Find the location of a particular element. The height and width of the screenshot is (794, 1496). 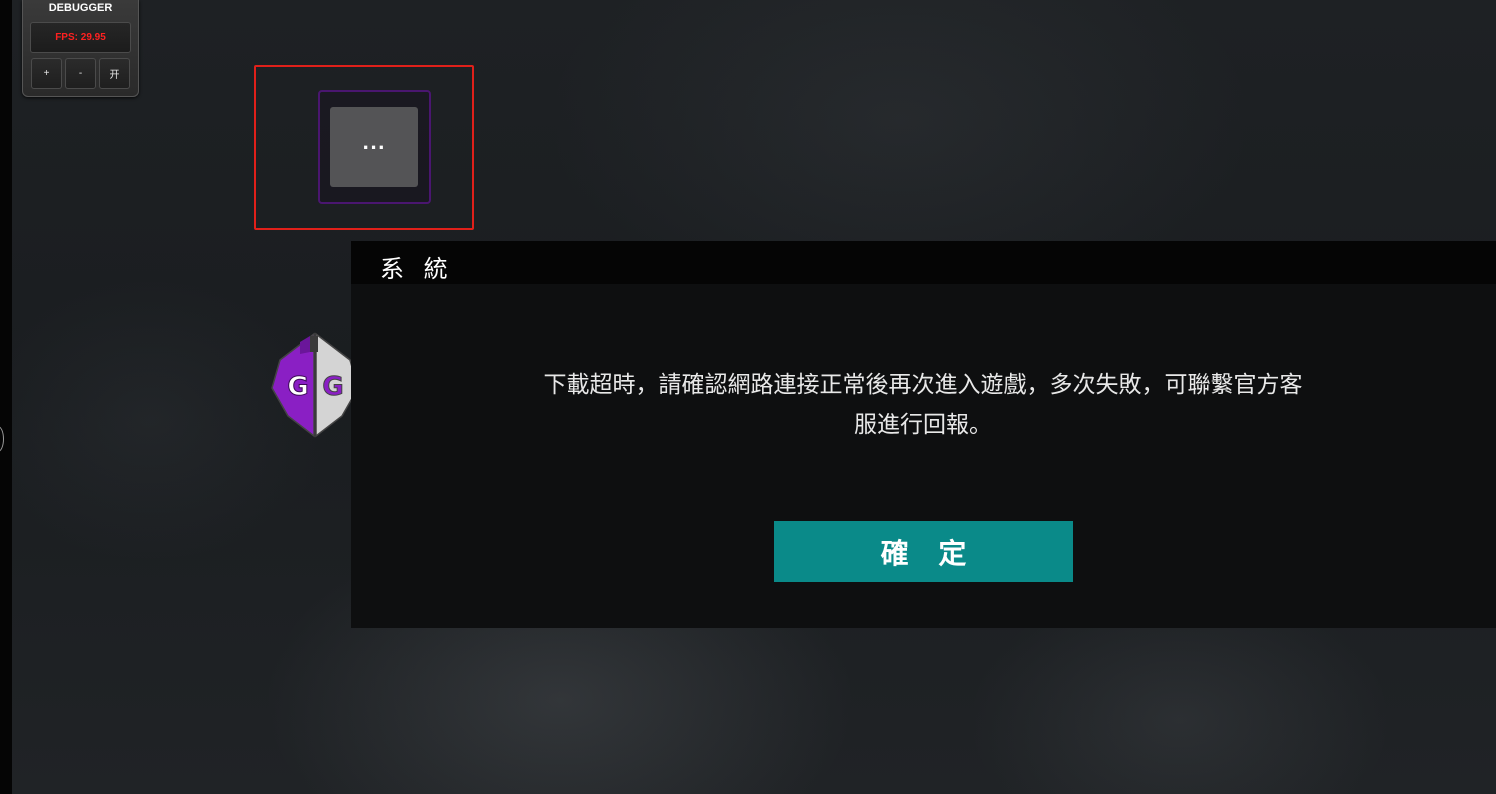

dialog-header: 系 統 is located at coordinates (923, 262).